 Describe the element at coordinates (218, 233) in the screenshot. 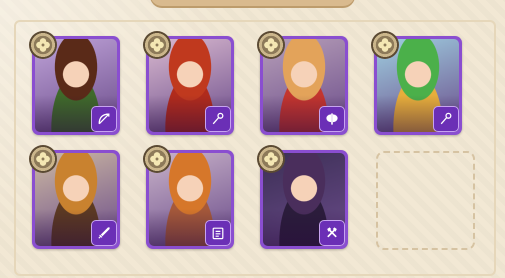

I see `spellbook-icon` at that location.